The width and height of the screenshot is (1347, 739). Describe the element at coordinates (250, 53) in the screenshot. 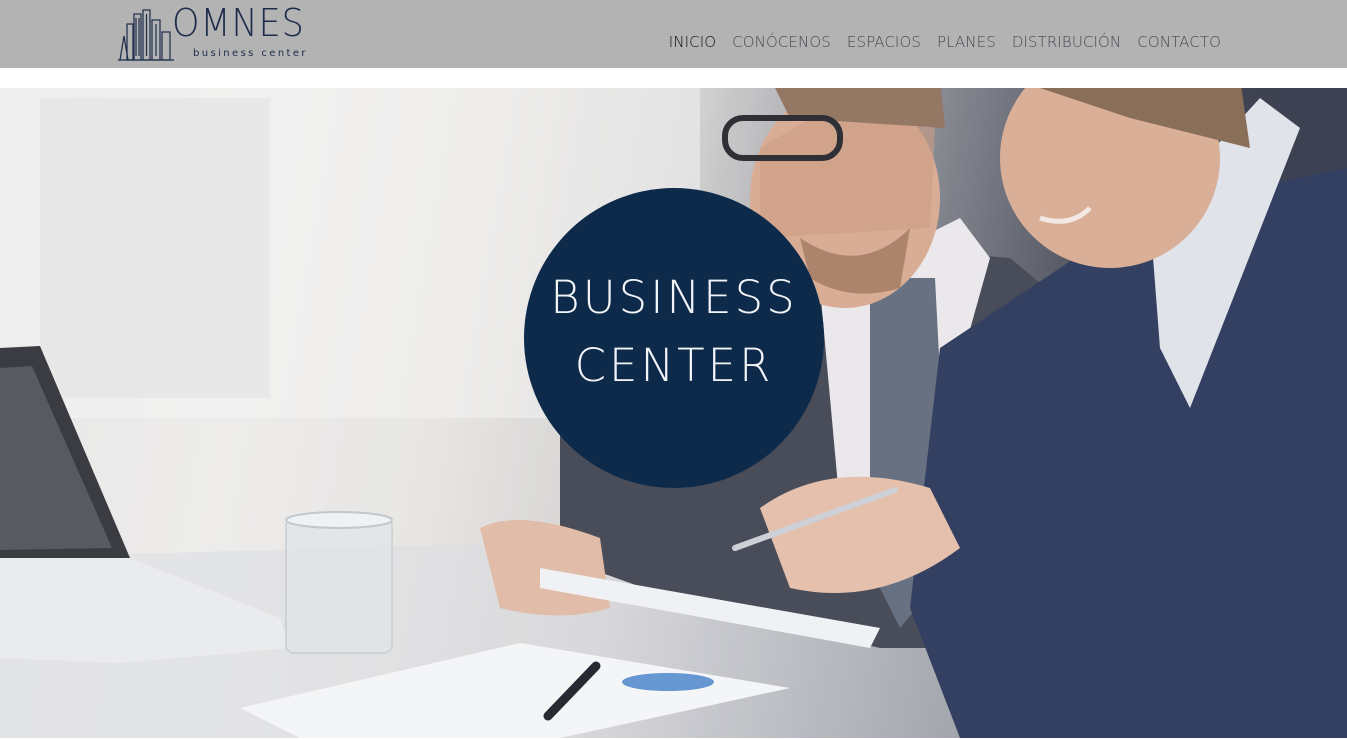

I see `logo-tagline: business center` at that location.